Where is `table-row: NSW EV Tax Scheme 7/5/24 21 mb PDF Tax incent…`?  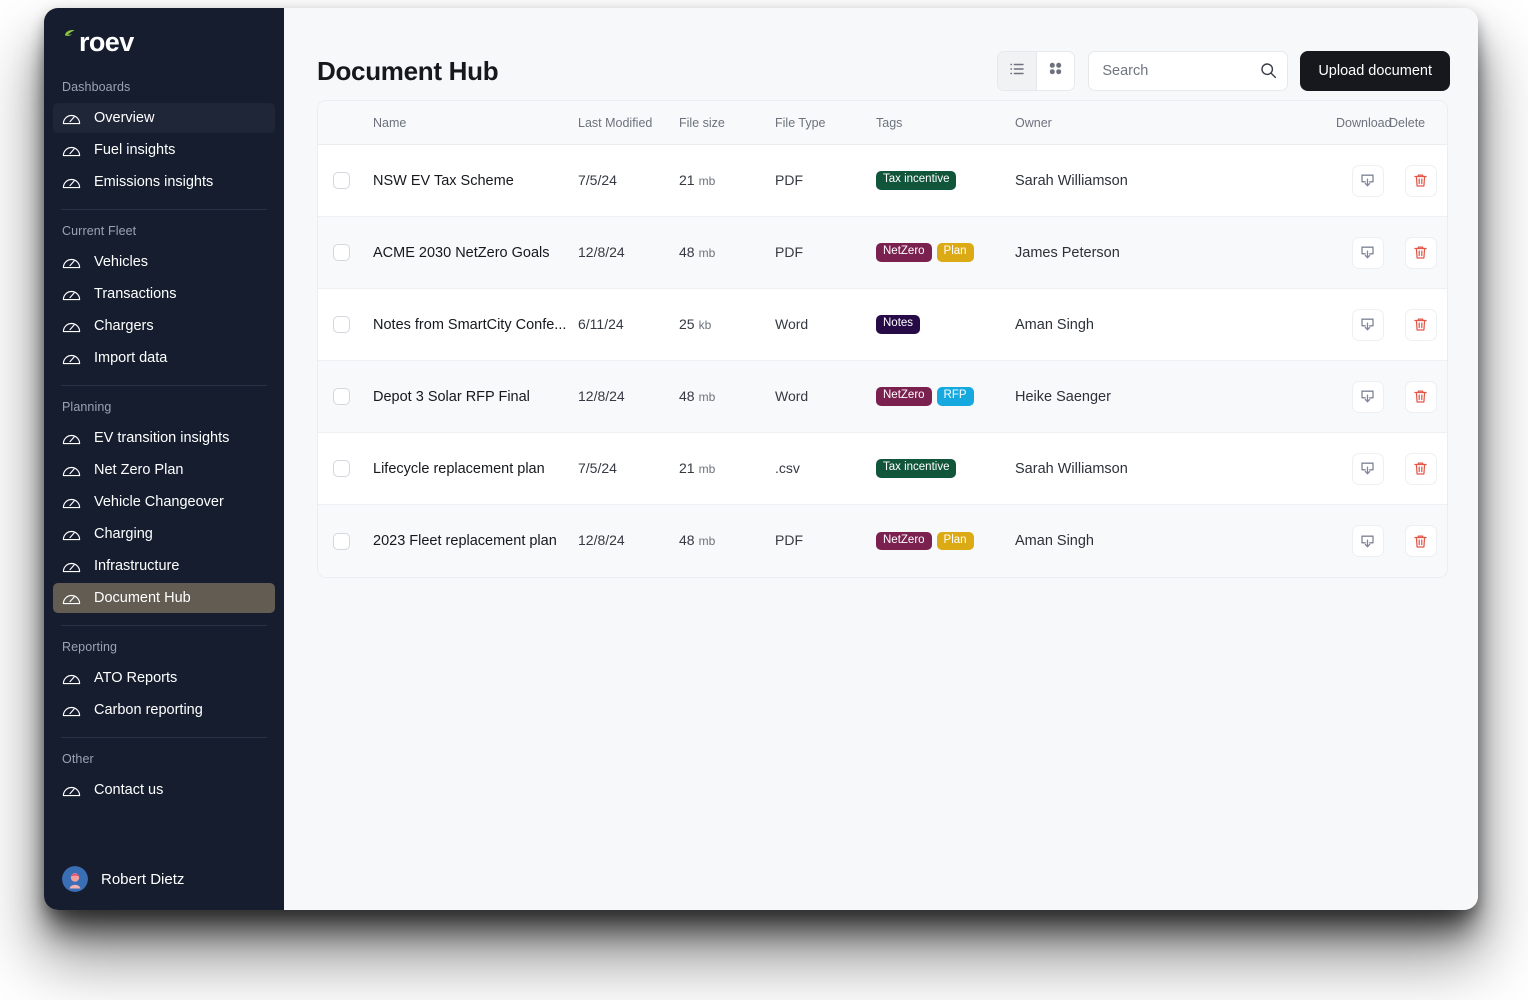
table-row: NSW EV Tax Scheme 7/5/24 21 mb PDF Tax incent… is located at coordinates (882, 181).